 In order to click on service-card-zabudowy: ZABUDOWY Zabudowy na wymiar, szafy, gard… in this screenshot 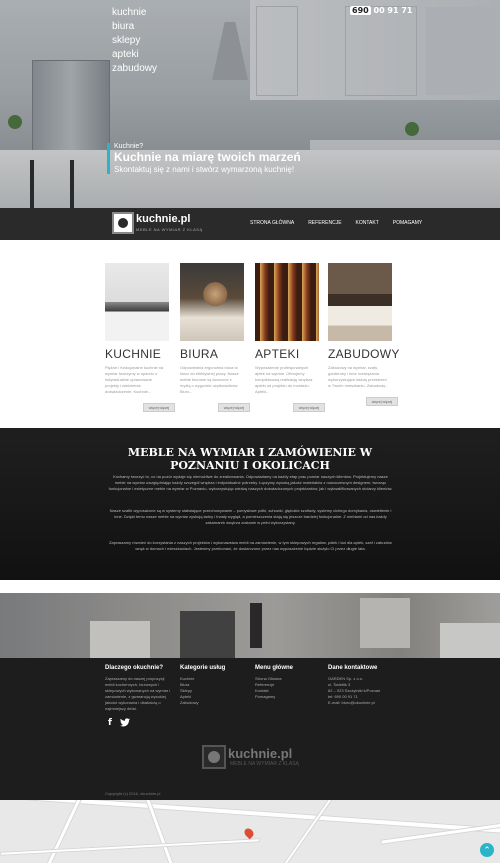, I will do `click(363, 334)`.